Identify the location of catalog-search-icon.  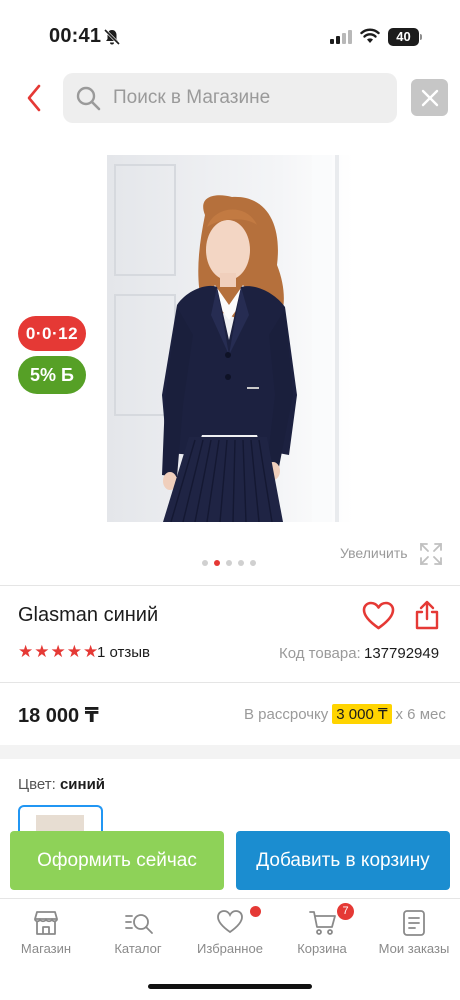
(139, 924).